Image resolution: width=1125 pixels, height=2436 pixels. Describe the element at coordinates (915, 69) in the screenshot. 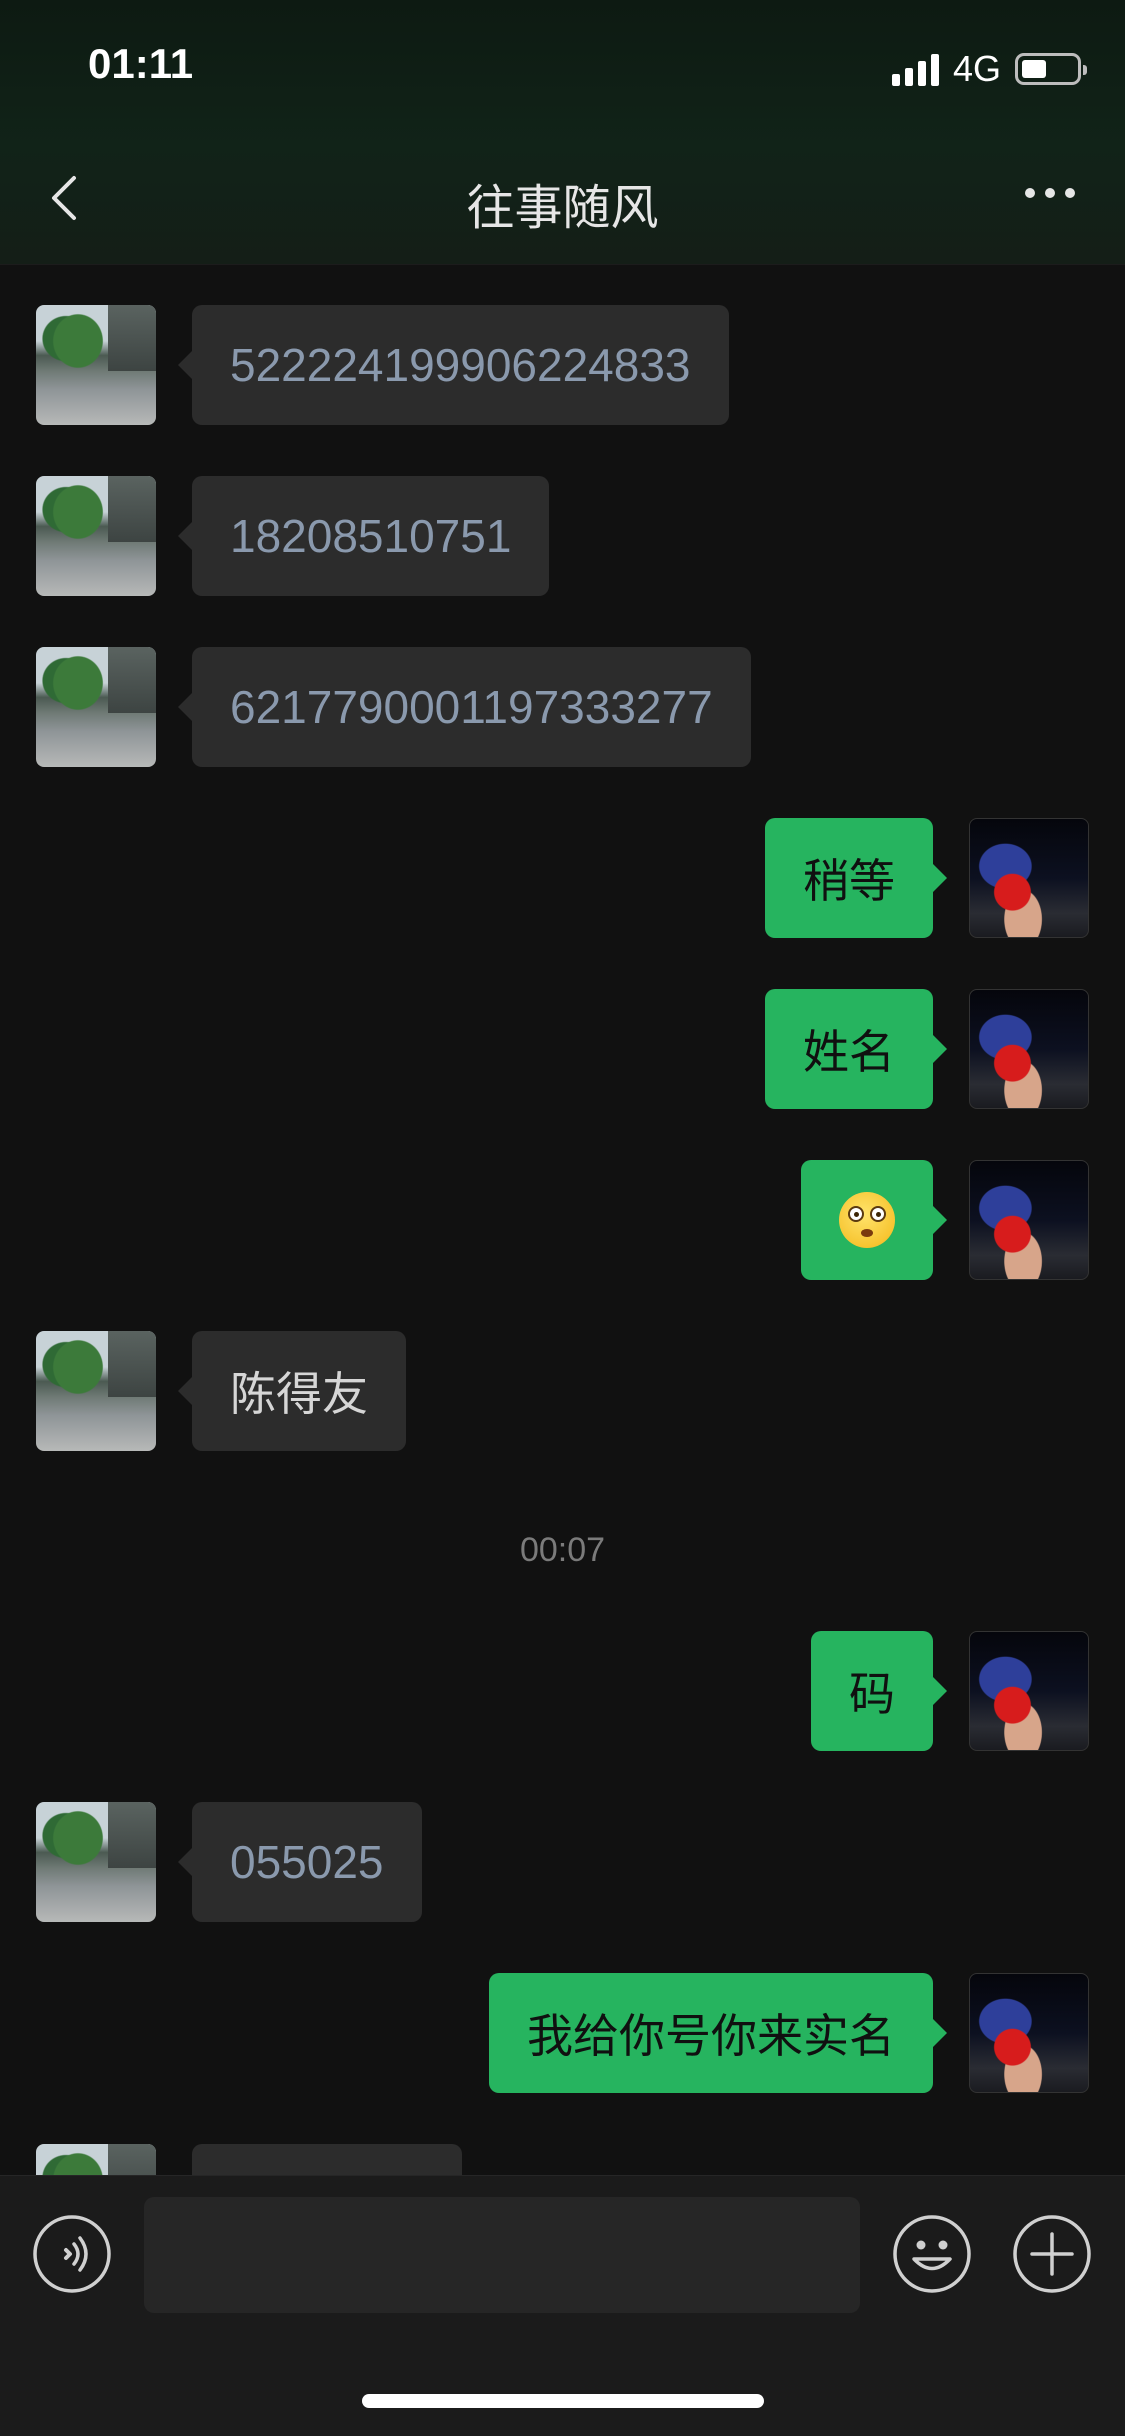

I see `signal-icon` at that location.